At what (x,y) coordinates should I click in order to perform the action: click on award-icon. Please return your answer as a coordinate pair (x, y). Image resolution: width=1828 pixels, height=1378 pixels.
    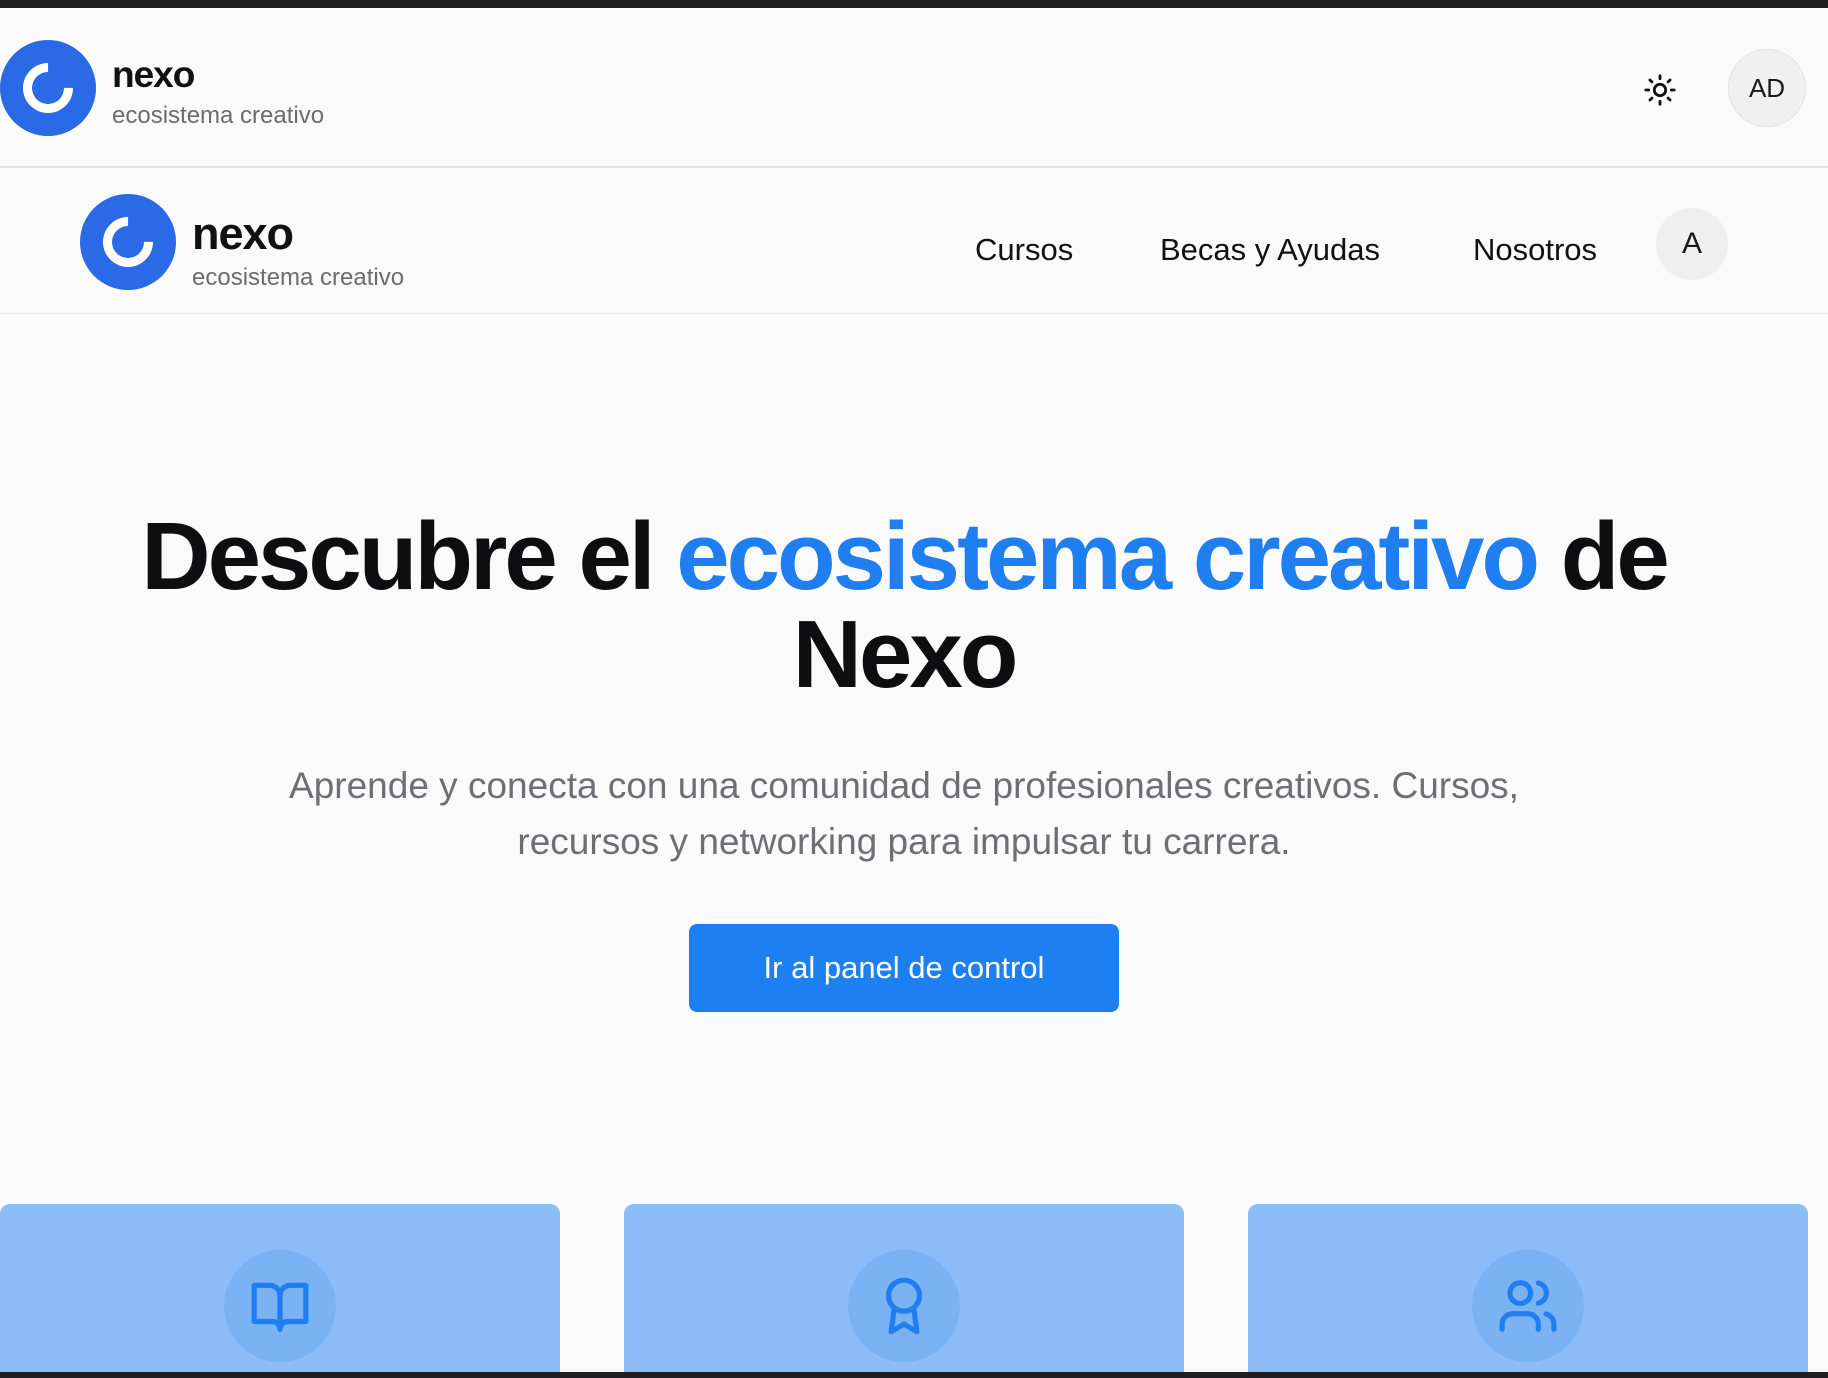
    Looking at the image, I should click on (904, 1306).